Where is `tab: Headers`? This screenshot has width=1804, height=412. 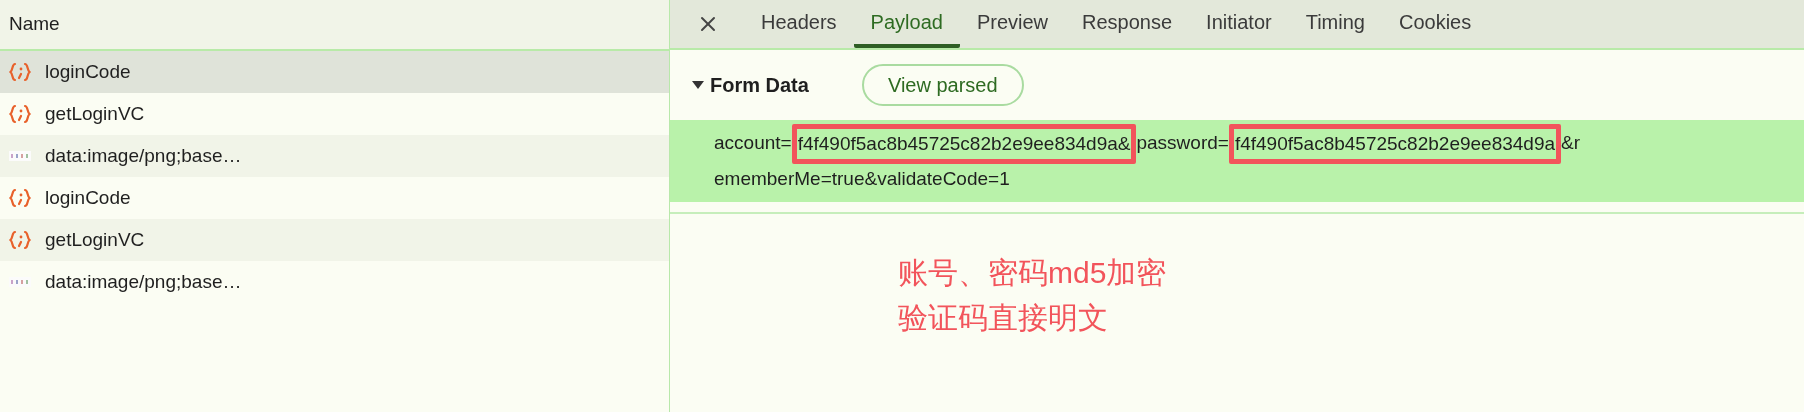 tab: Headers is located at coordinates (799, 24).